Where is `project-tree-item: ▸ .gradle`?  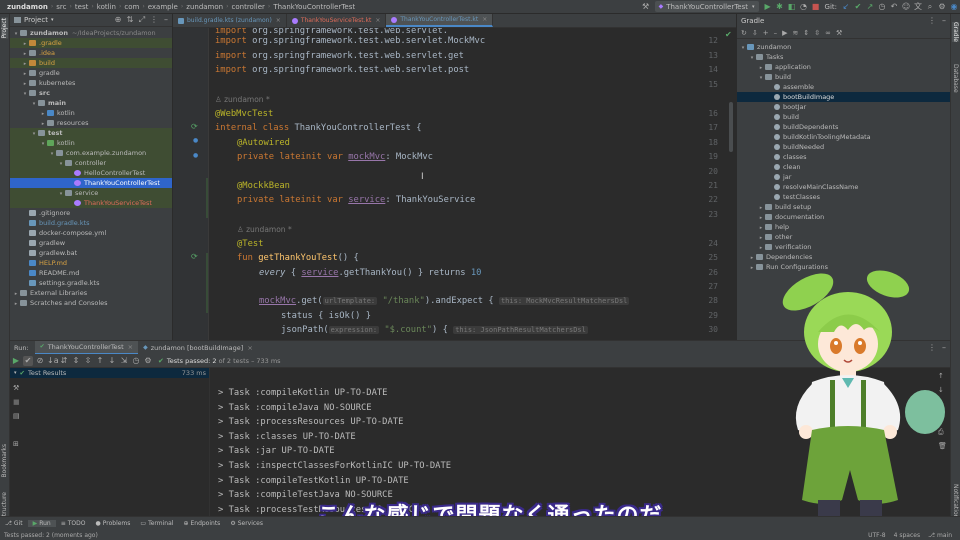 project-tree-item: ▸ .gradle is located at coordinates (91, 43).